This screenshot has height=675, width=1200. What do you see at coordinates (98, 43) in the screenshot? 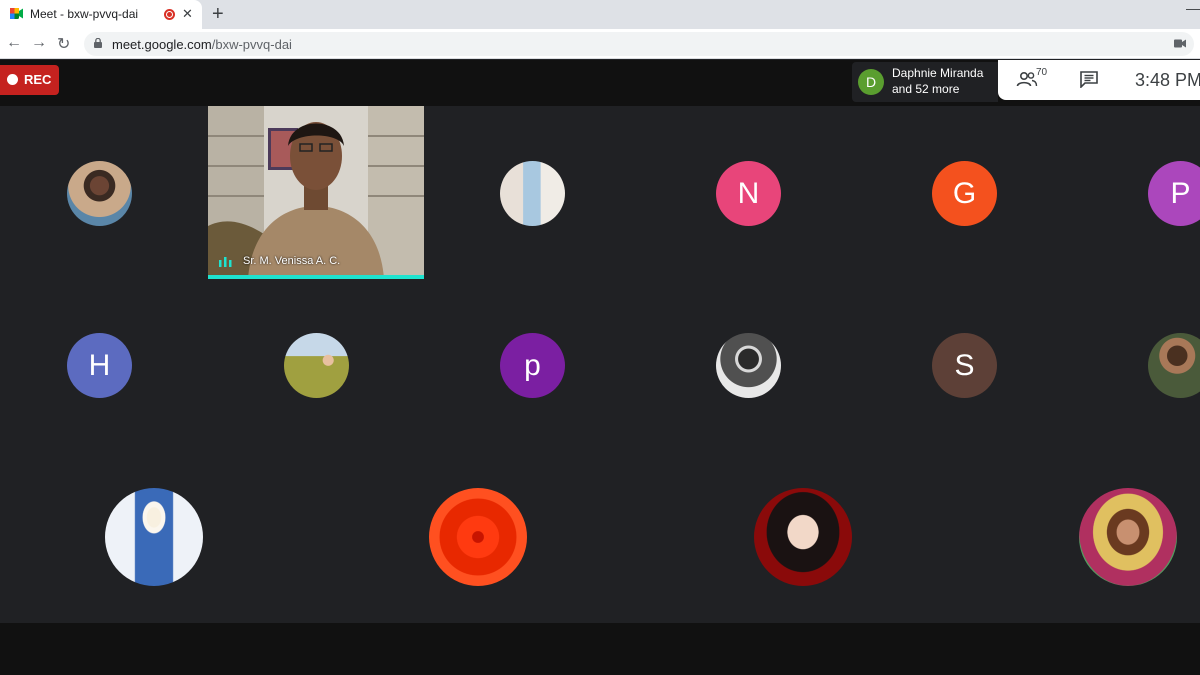
I see `lock-icon` at bounding box center [98, 43].